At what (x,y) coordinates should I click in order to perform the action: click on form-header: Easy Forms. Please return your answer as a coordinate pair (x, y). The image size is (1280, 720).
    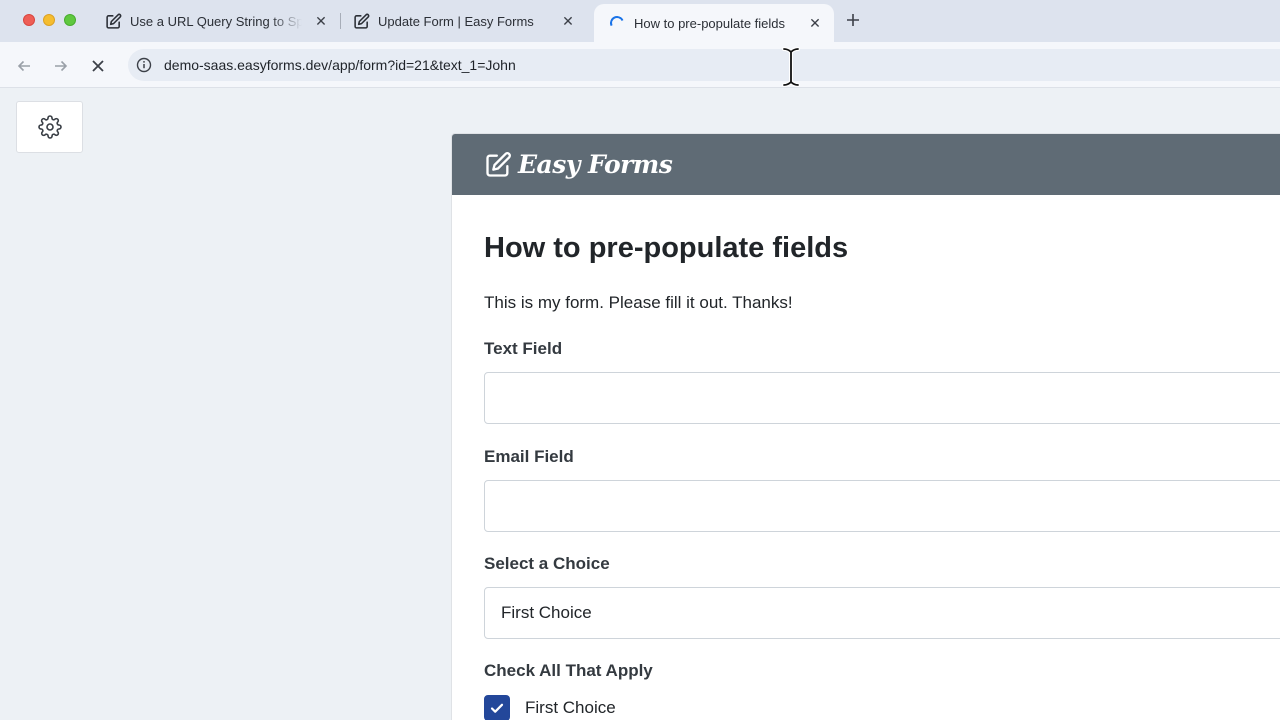
    Looking at the image, I should click on (866, 164).